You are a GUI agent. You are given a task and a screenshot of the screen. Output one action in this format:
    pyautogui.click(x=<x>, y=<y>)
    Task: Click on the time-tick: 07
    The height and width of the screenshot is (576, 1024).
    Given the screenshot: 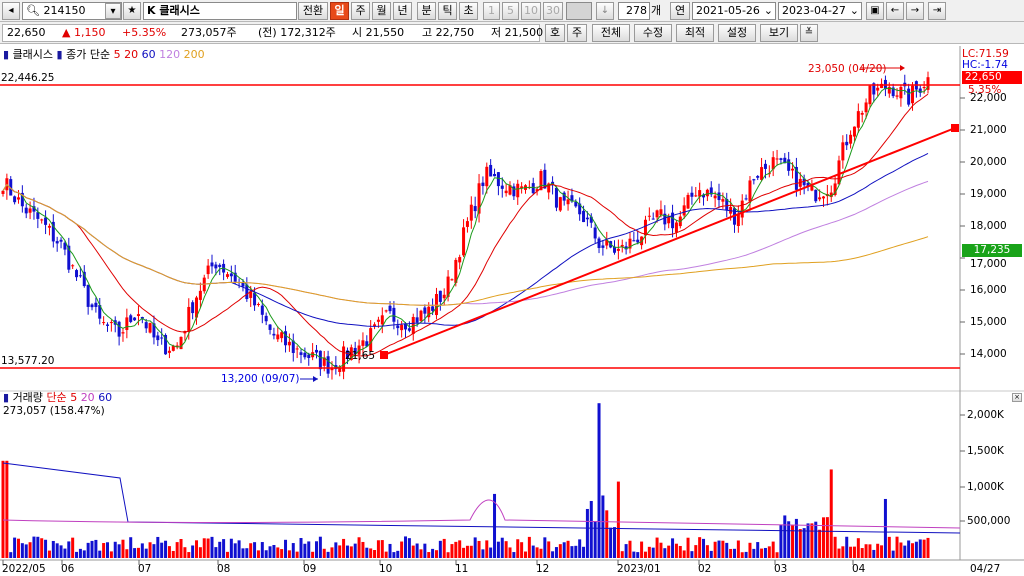 What is the action you would take?
    pyautogui.click(x=145, y=569)
    